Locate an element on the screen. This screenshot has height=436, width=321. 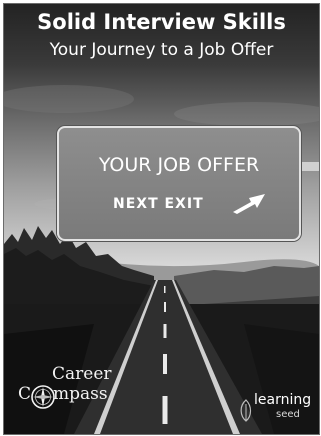
cover-title: Solid Interview Skills is located at coordinates (161, 22).